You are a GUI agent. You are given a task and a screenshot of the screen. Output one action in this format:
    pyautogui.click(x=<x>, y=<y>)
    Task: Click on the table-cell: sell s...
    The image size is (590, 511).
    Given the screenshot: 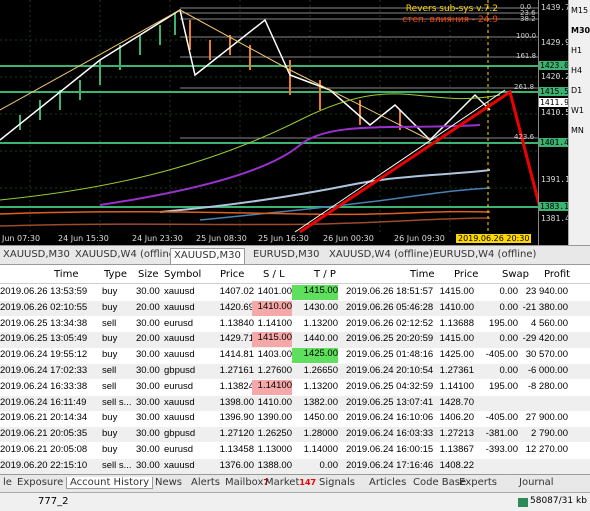 What is the action you would take?
    pyautogui.click(x=117, y=402)
    